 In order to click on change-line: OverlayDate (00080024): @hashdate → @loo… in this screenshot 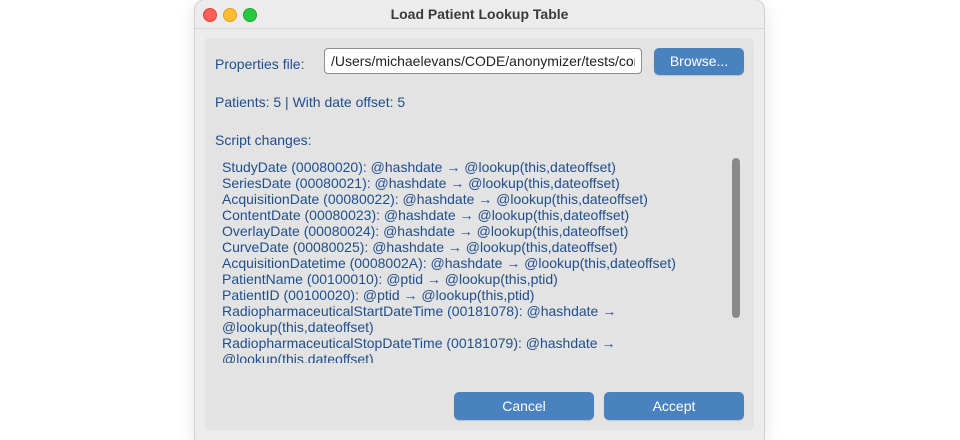, I will do `click(425, 231)`.